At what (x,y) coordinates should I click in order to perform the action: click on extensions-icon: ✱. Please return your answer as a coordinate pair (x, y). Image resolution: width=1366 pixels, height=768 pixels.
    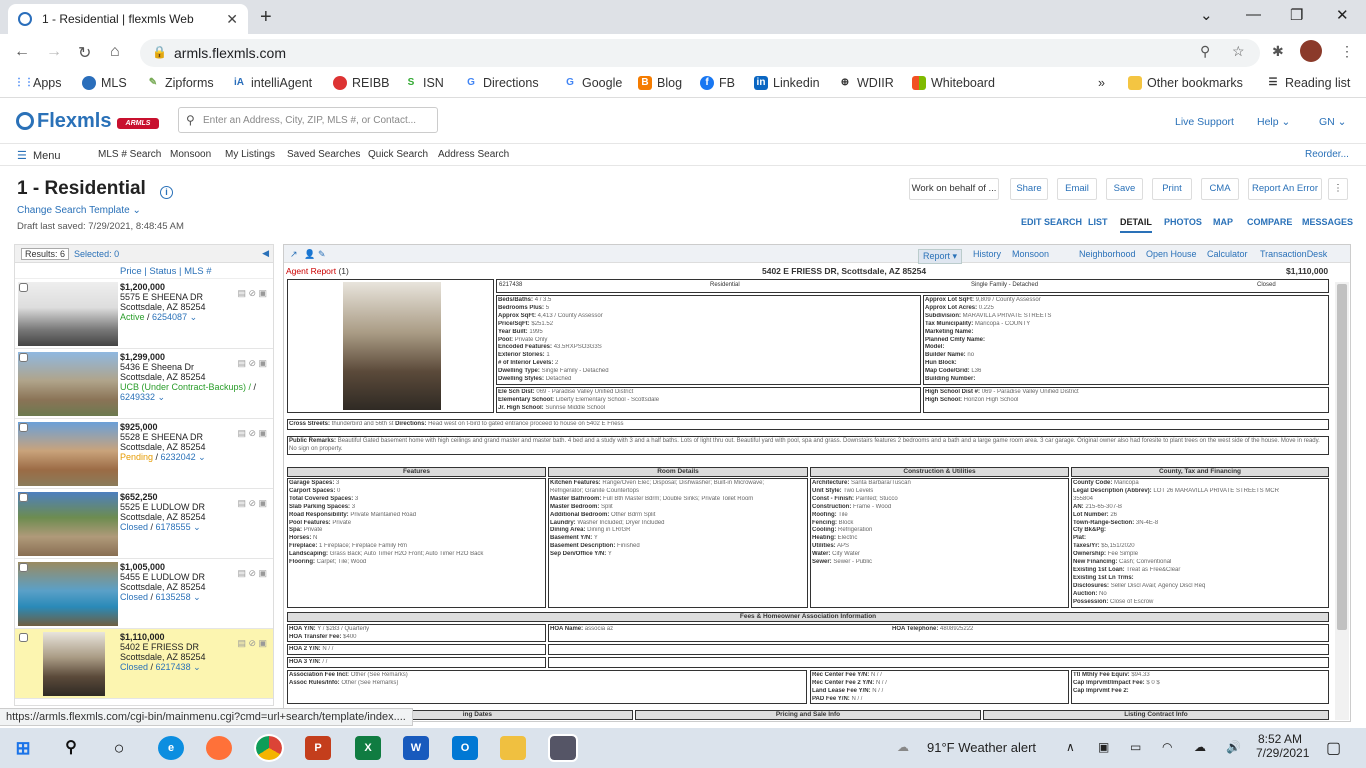
    Looking at the image, I should click on (1278, 51).